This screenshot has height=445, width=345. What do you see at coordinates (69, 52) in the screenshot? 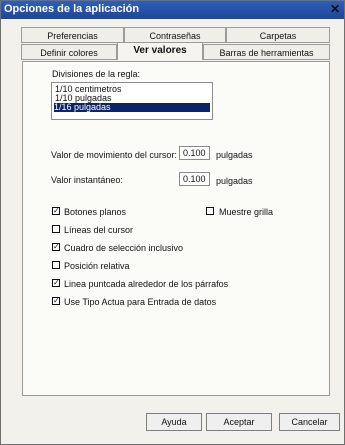
I see `tab-definir-colores: Definir colores` at bounding box center [69, 52].